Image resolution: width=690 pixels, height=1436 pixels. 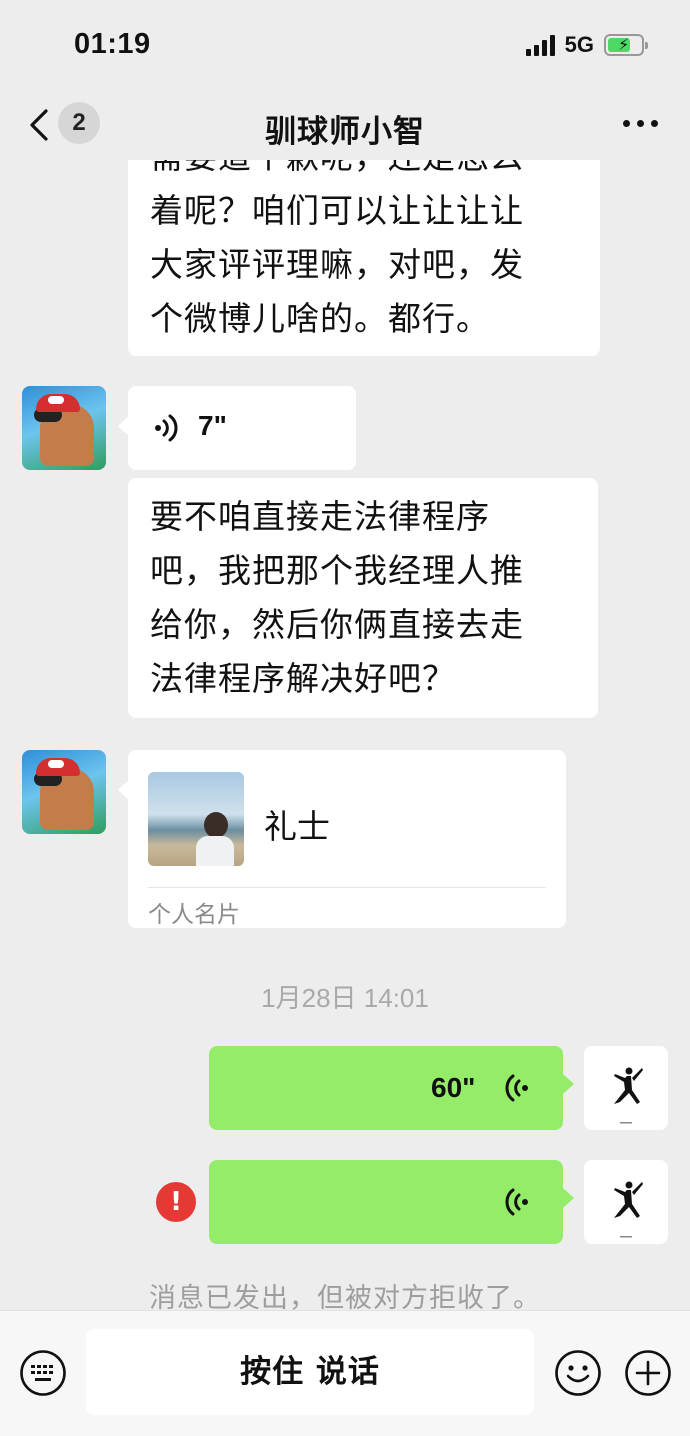 What do you see at coordinates (347, 887) in the screenshot?
I see `card-divider` at bounding box center [347, 887].